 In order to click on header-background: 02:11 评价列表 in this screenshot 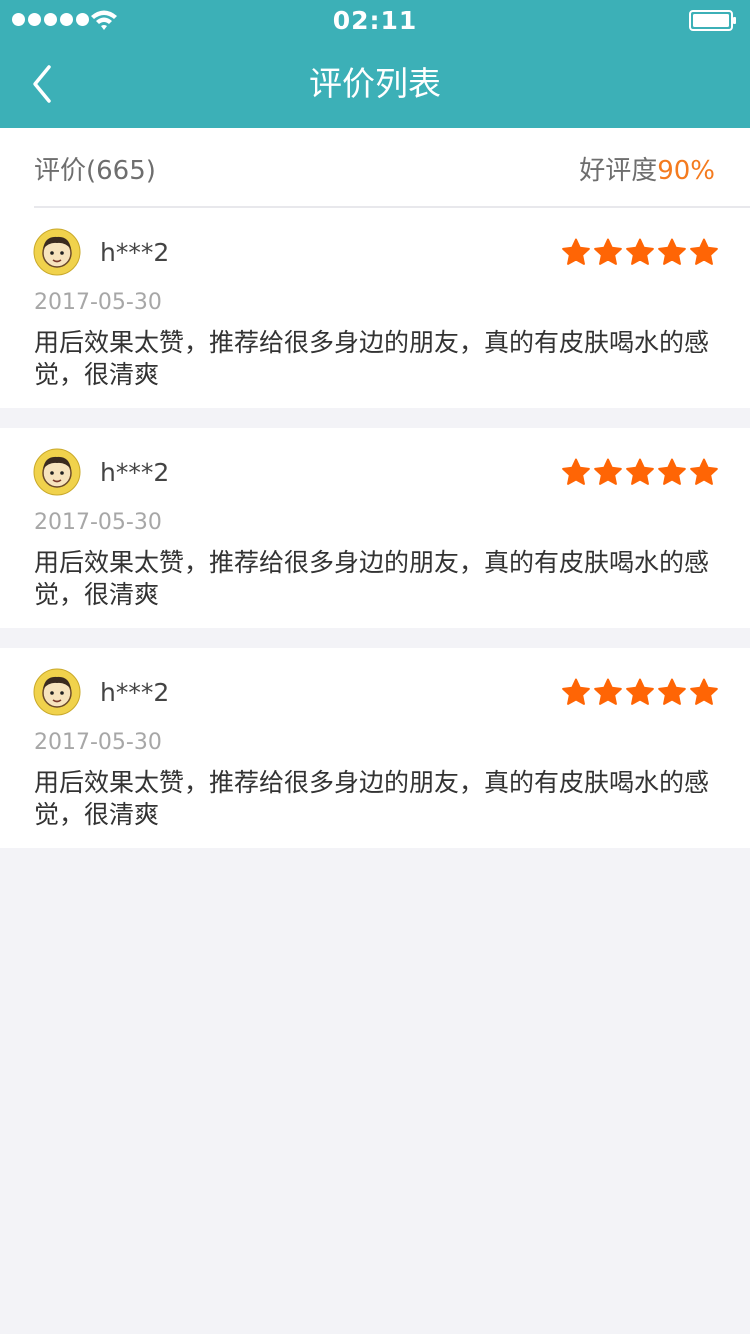, I will do `click(375, 64)`.